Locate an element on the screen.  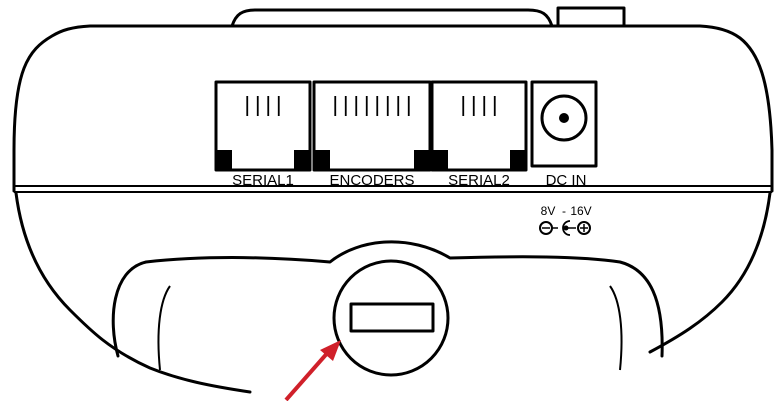
dc-in-jack is located at coordinates (564, 124).